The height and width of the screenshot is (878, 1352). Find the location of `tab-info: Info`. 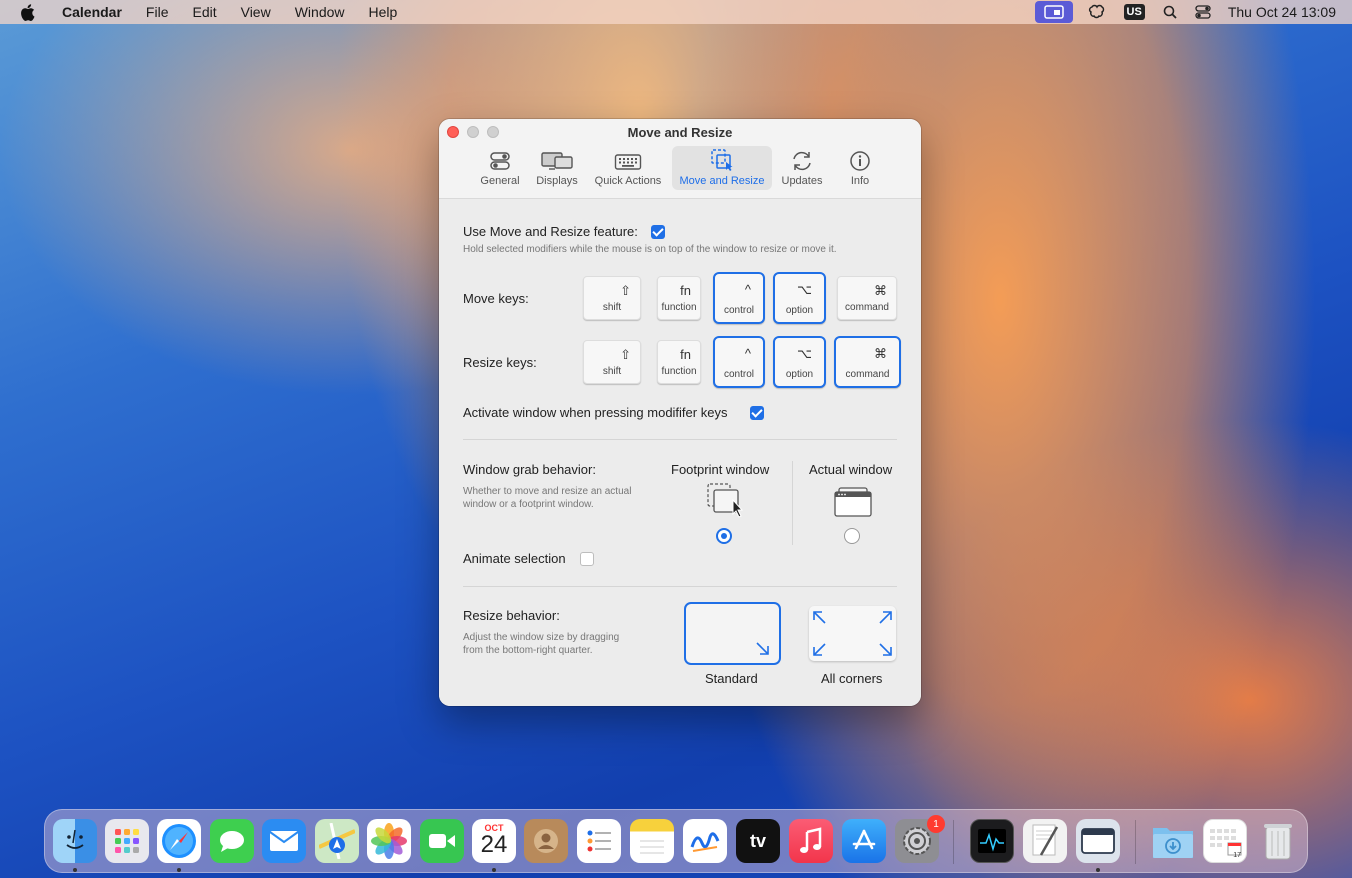

tab-info: Info is located at coordinates (860, 168).